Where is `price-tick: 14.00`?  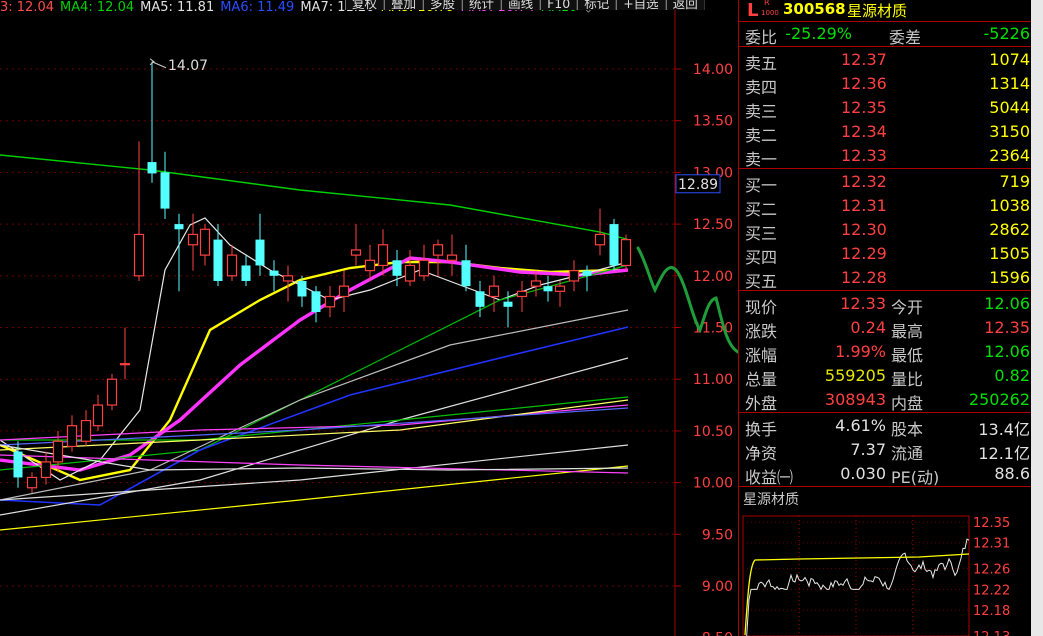 price-tick: 14.00 is located at coordinates (713, 70).